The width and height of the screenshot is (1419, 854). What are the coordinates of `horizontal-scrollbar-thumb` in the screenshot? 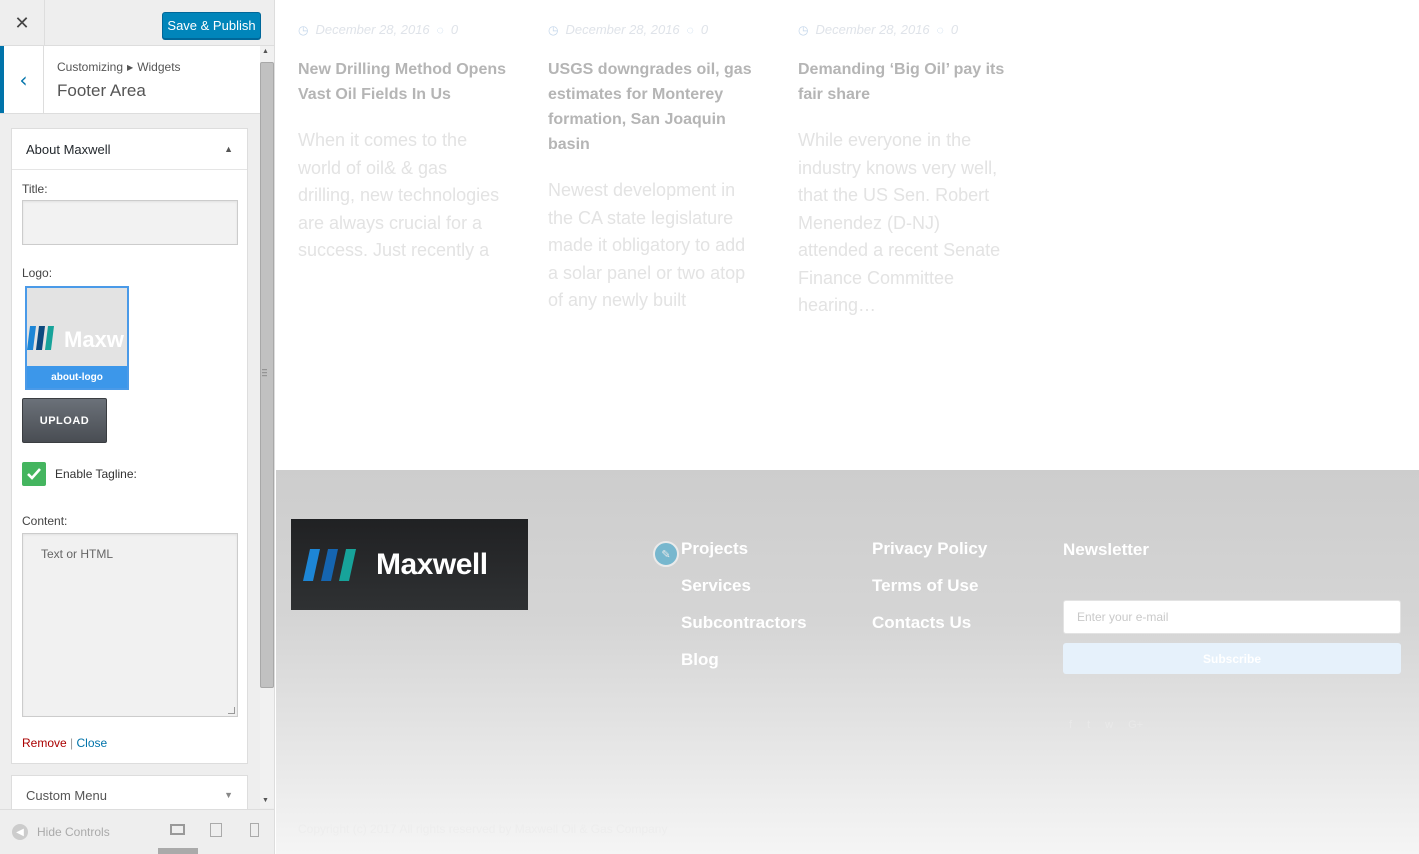 It's located at (178, 851).